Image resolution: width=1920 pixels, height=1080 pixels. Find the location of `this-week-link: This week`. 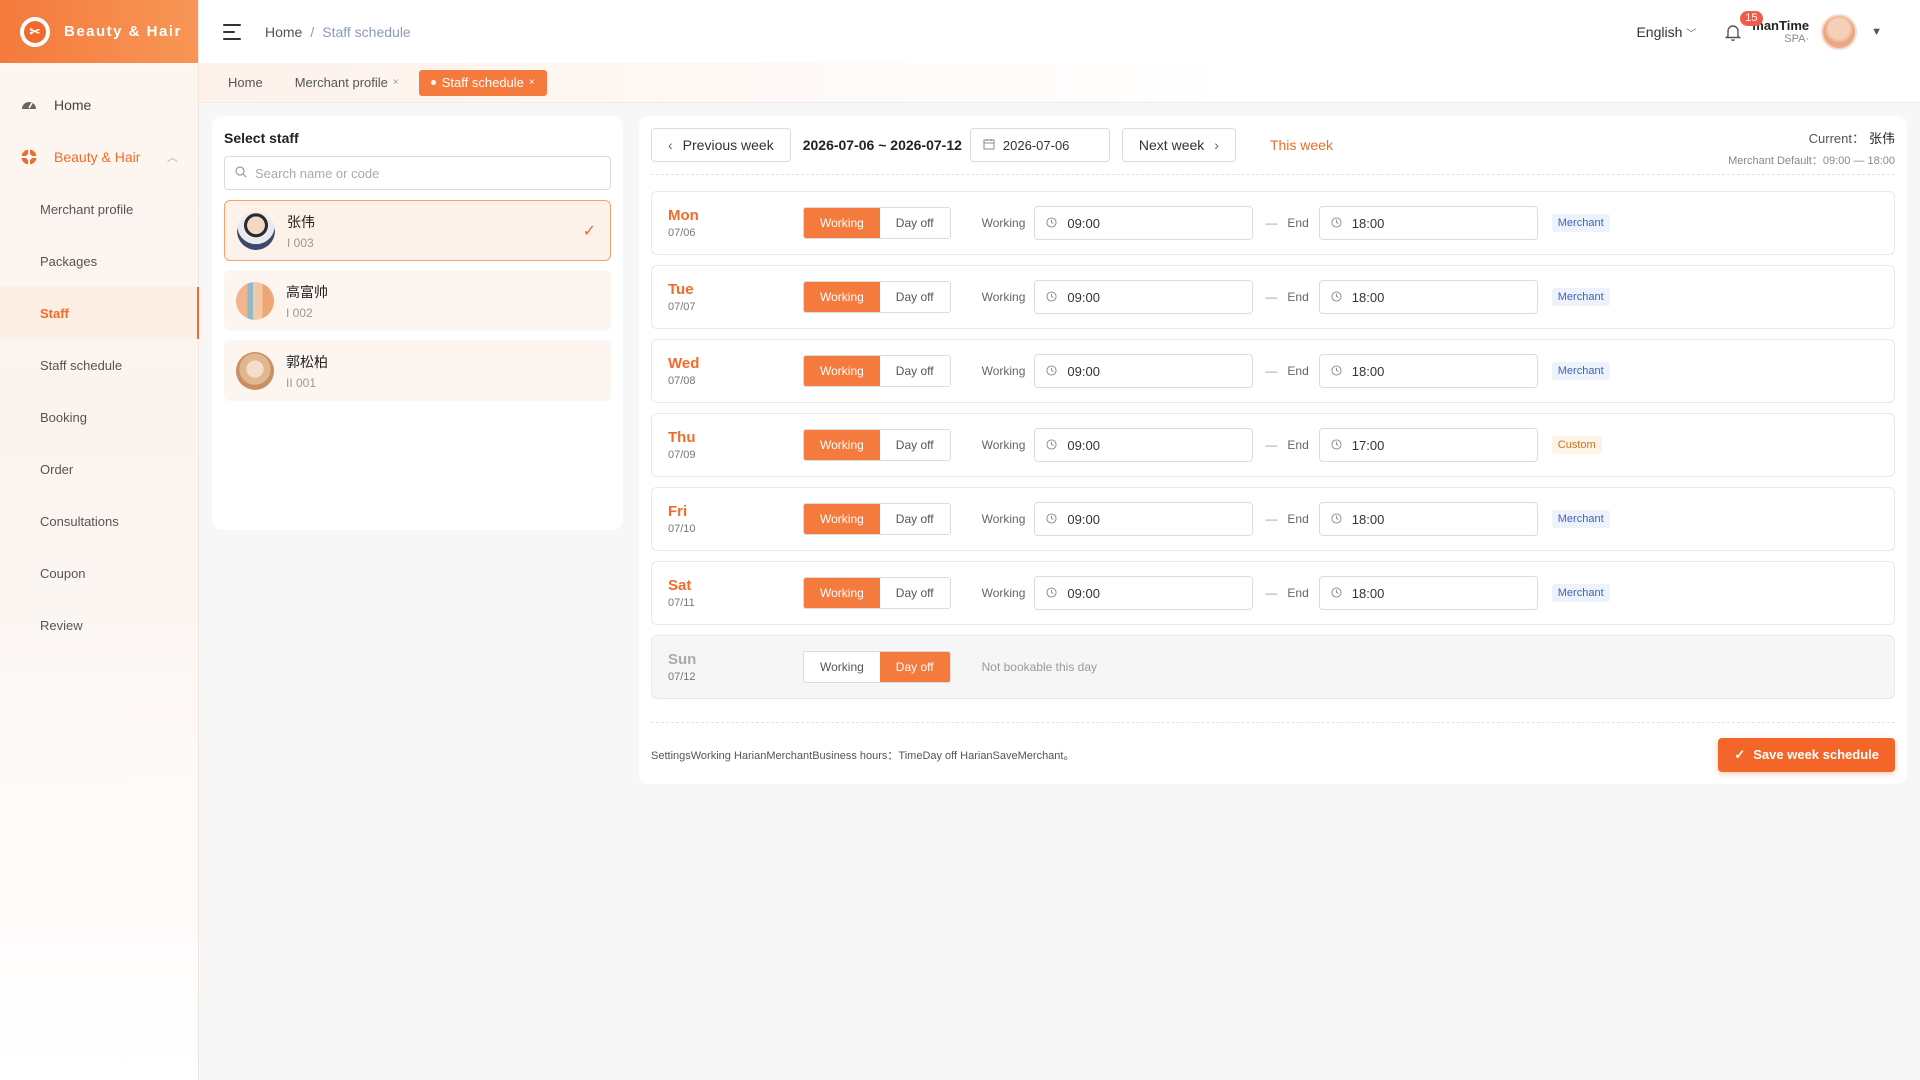

this-week-link: This week is located at coordinates (1301, 145).